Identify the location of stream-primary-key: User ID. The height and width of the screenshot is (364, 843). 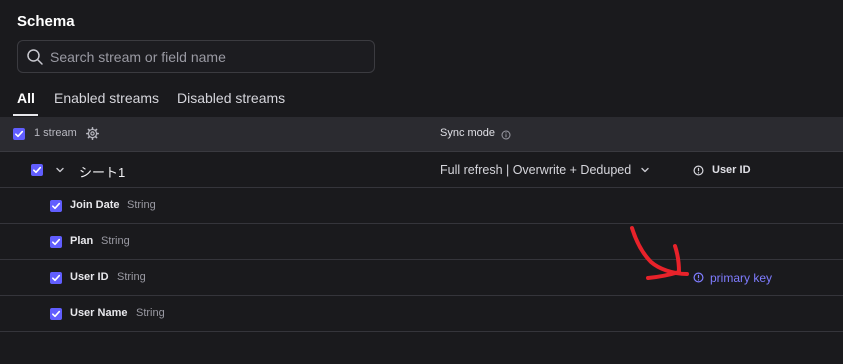
(731, 170).